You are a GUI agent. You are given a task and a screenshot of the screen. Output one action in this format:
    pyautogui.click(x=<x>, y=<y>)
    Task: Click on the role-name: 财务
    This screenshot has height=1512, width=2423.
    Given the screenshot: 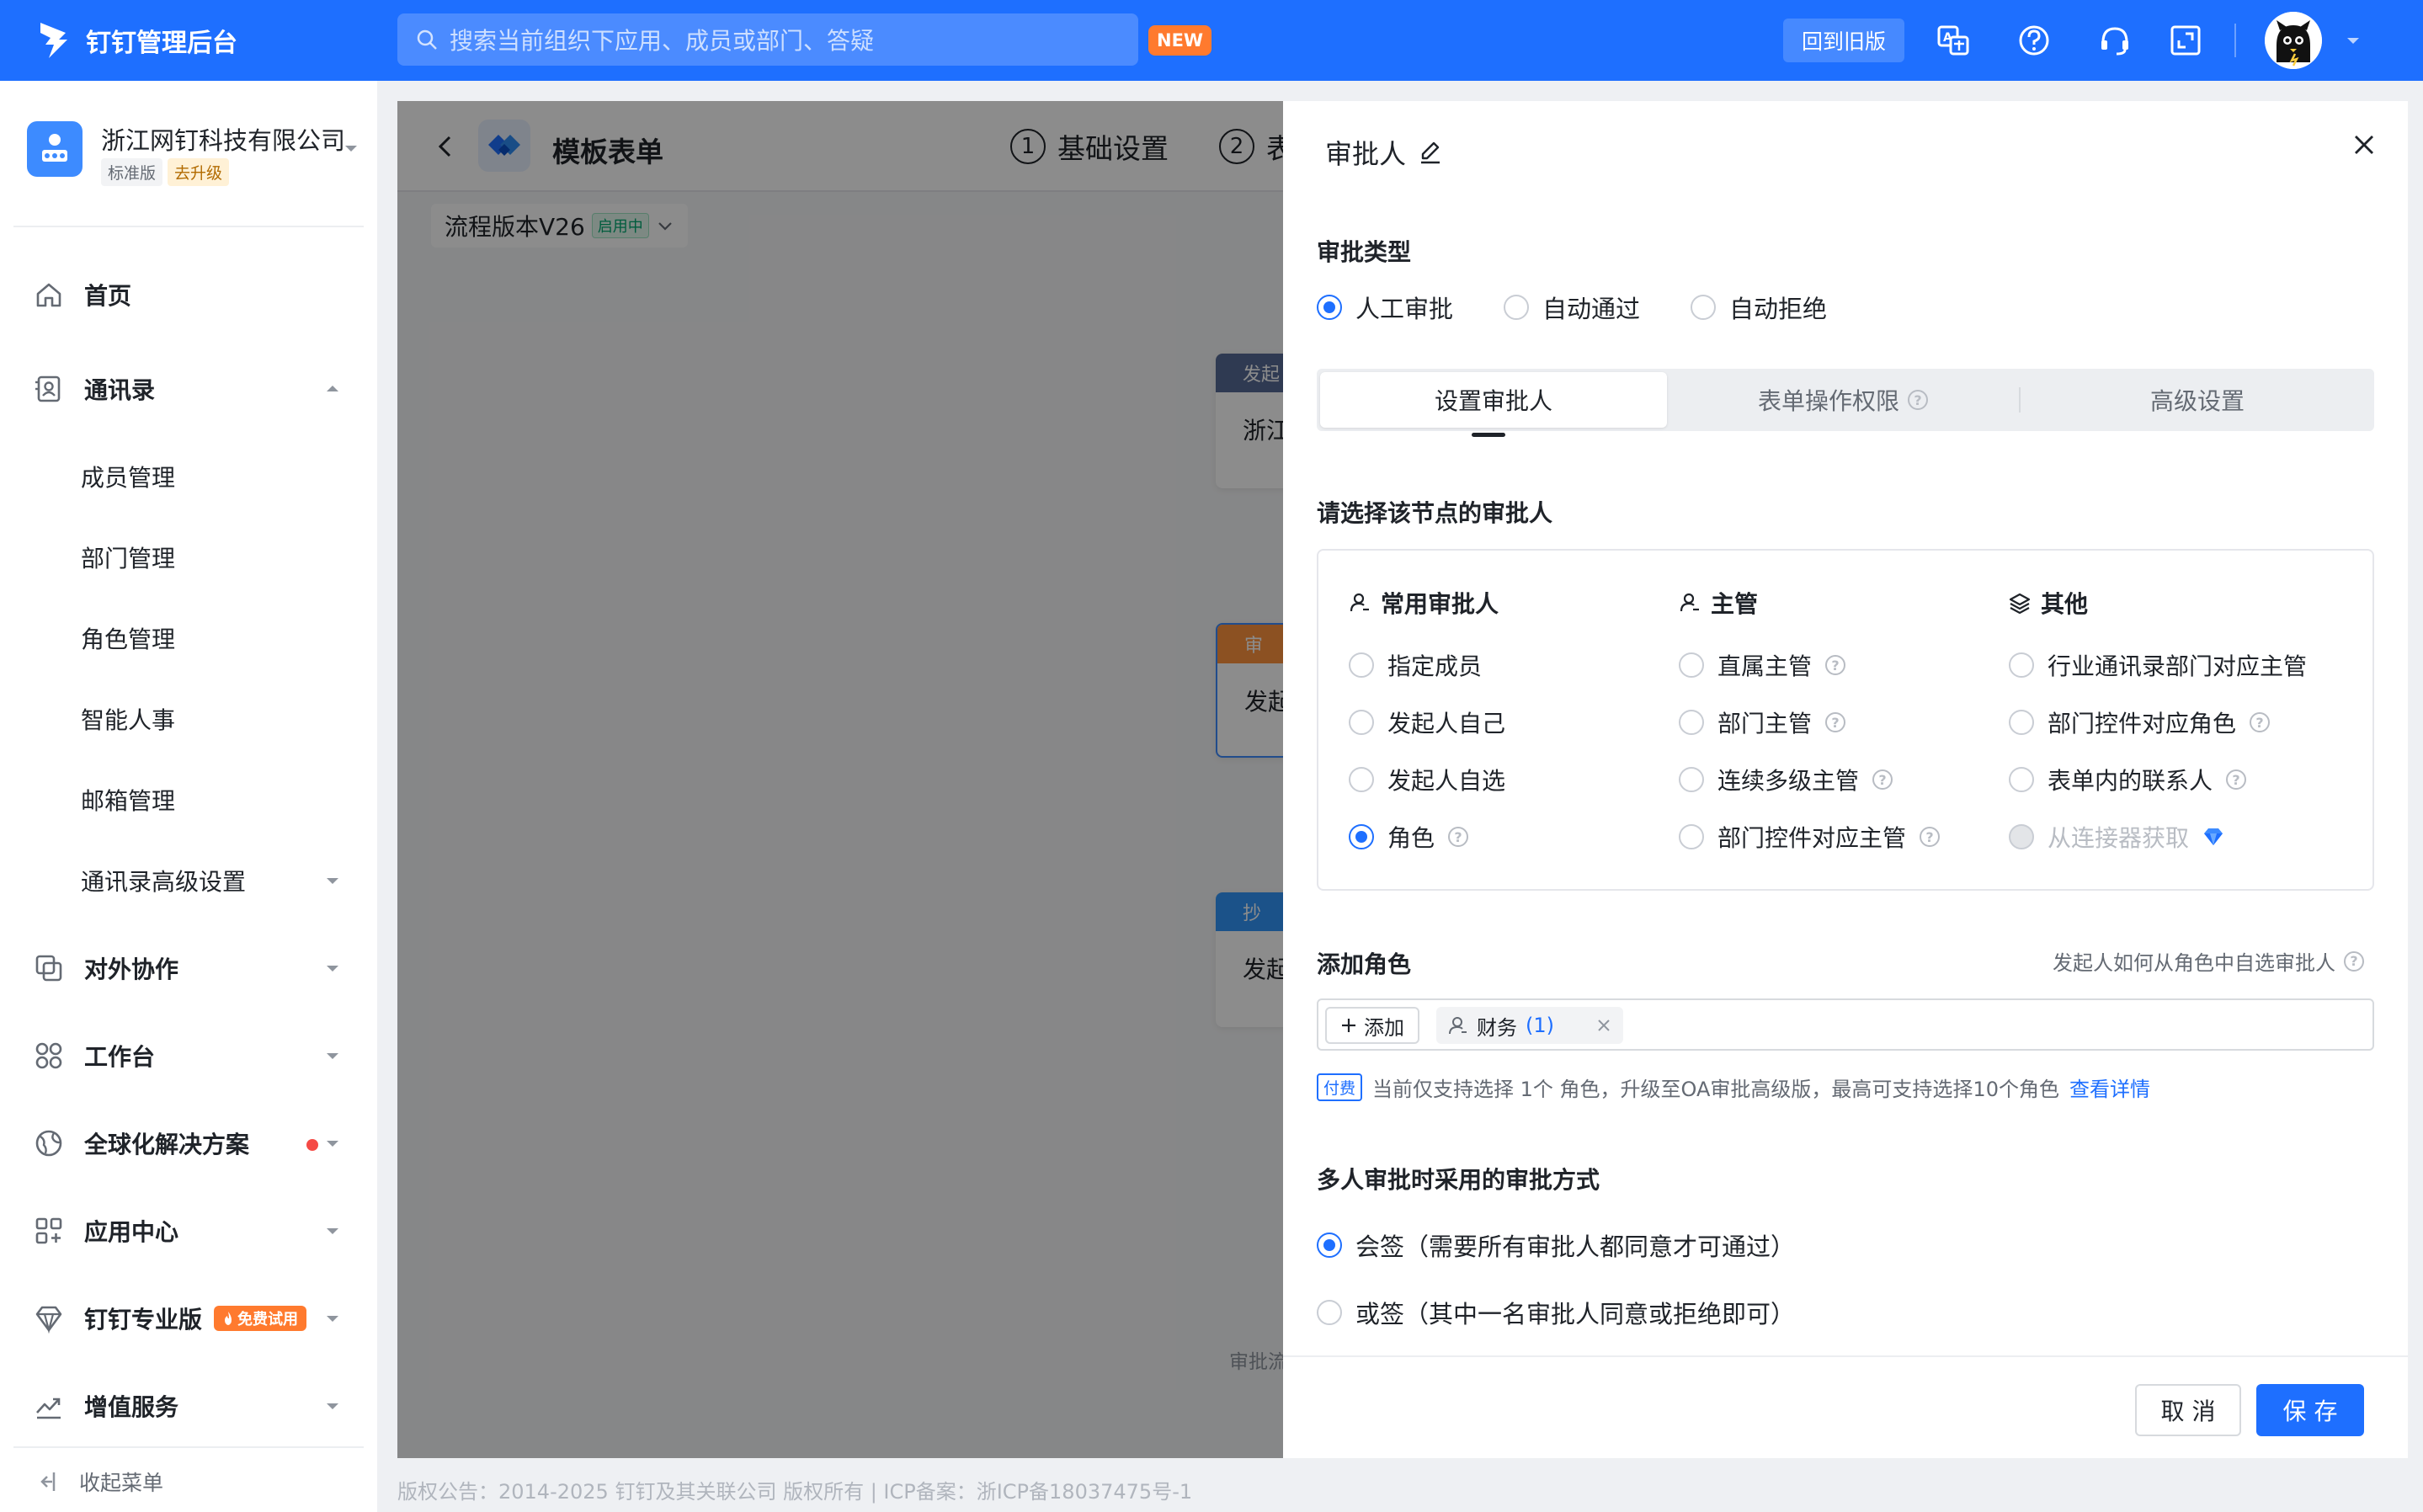 What is the action you would take?
    pyautogui.click(x=1497, y=1027)
    